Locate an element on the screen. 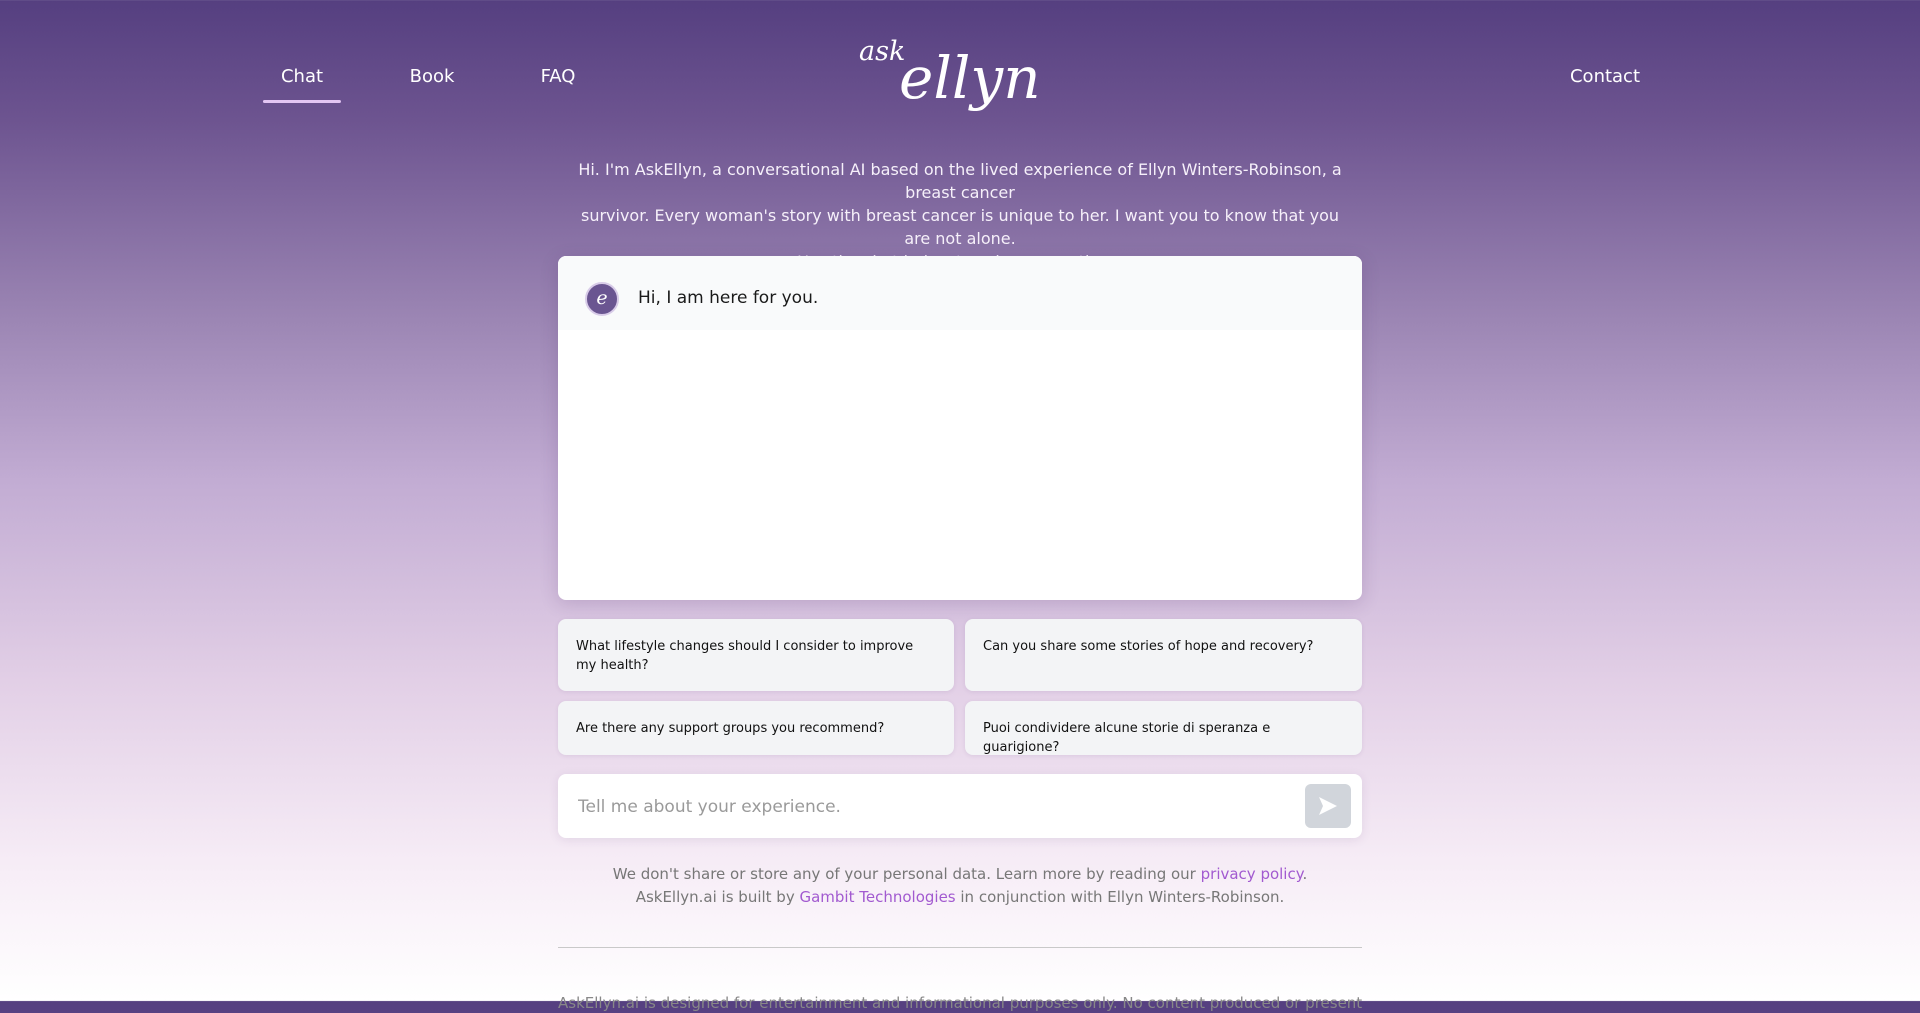 This screenshot has width=1920, height=1013. send-button is located at coordinates (1328, 806).